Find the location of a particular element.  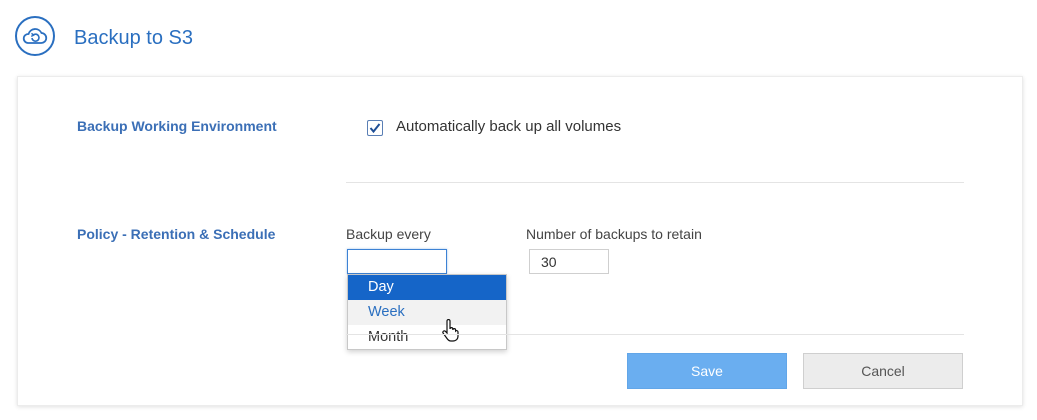

checkmark-icon is located at coordinates (375, 128).